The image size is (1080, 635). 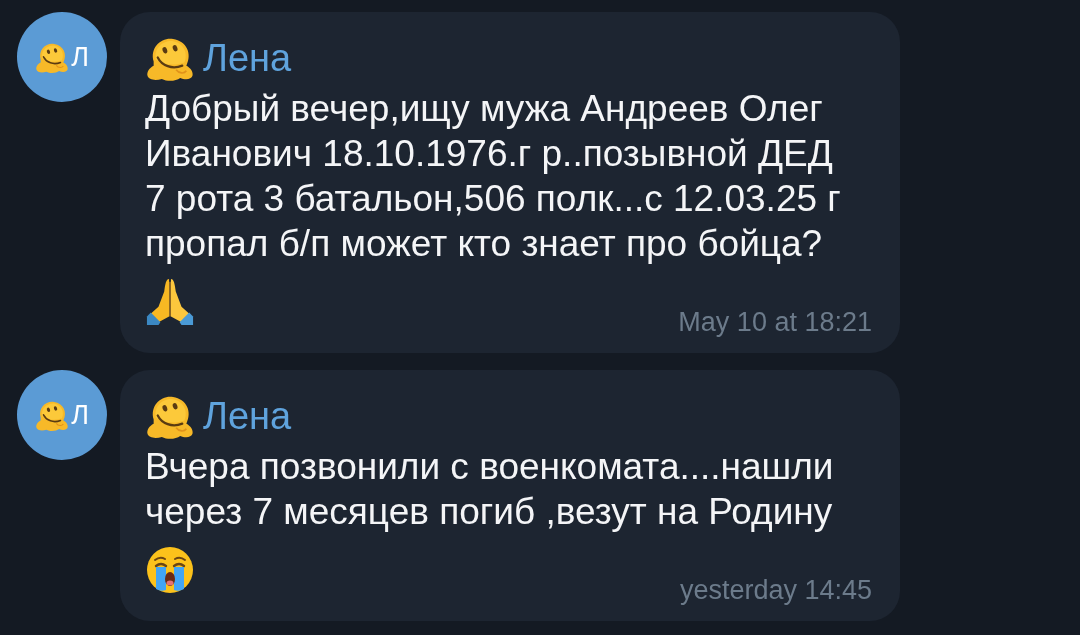 What do you see at coordinates (170, 302) in the screenshot?
I see `folded-hands-icon` at bounding box center [170, 302].